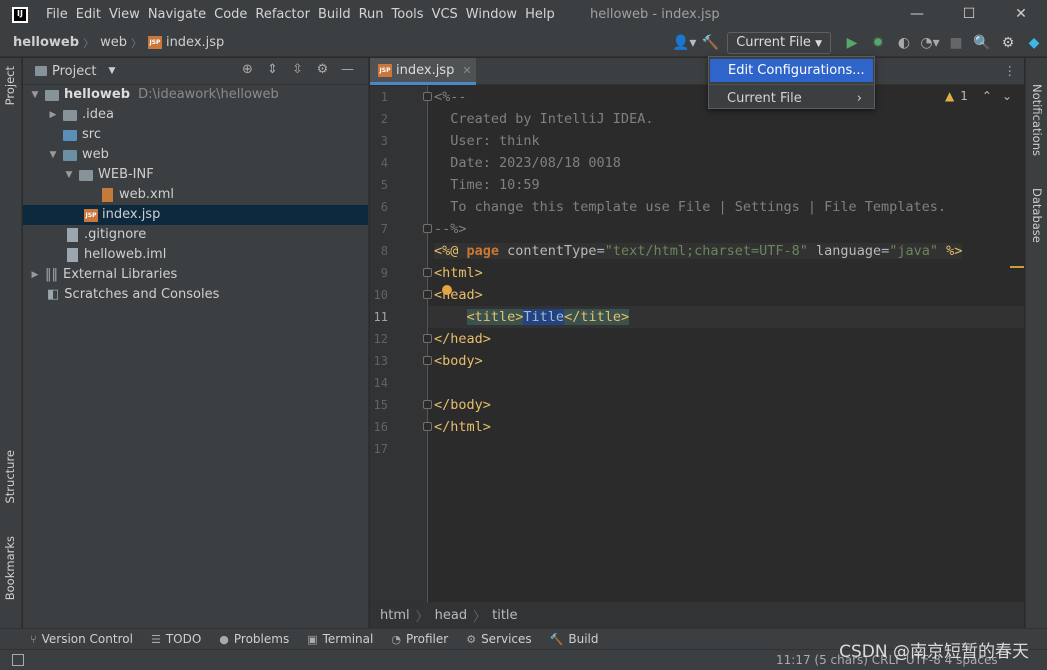 The height and width of the screenshot is (670, 1047). I want to click on menu-file: File, so click(57, 14).